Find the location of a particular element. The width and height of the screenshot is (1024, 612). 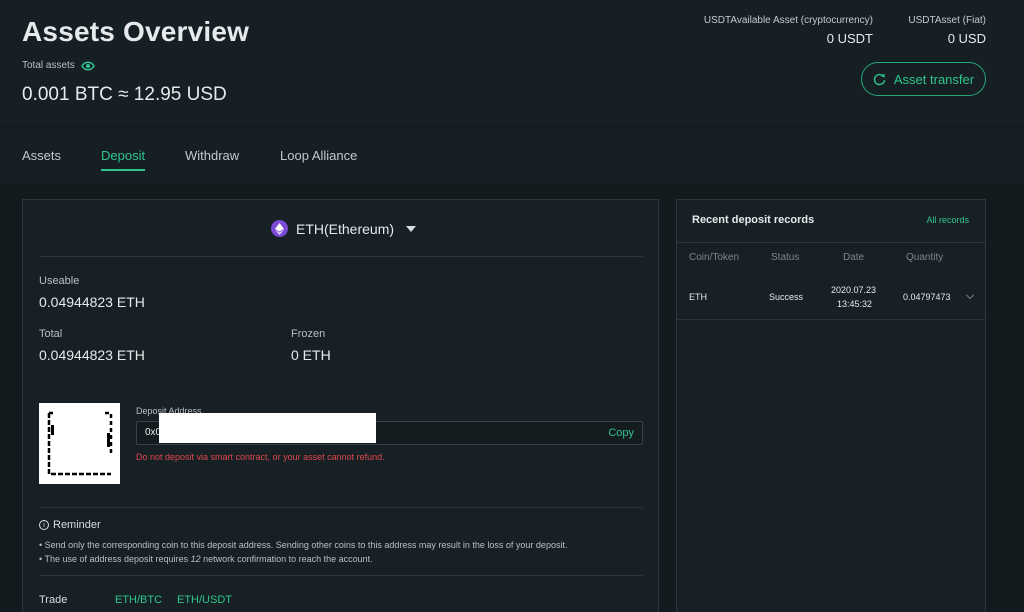

total-assets-text: Total assets is located at coordinates (48, 65).